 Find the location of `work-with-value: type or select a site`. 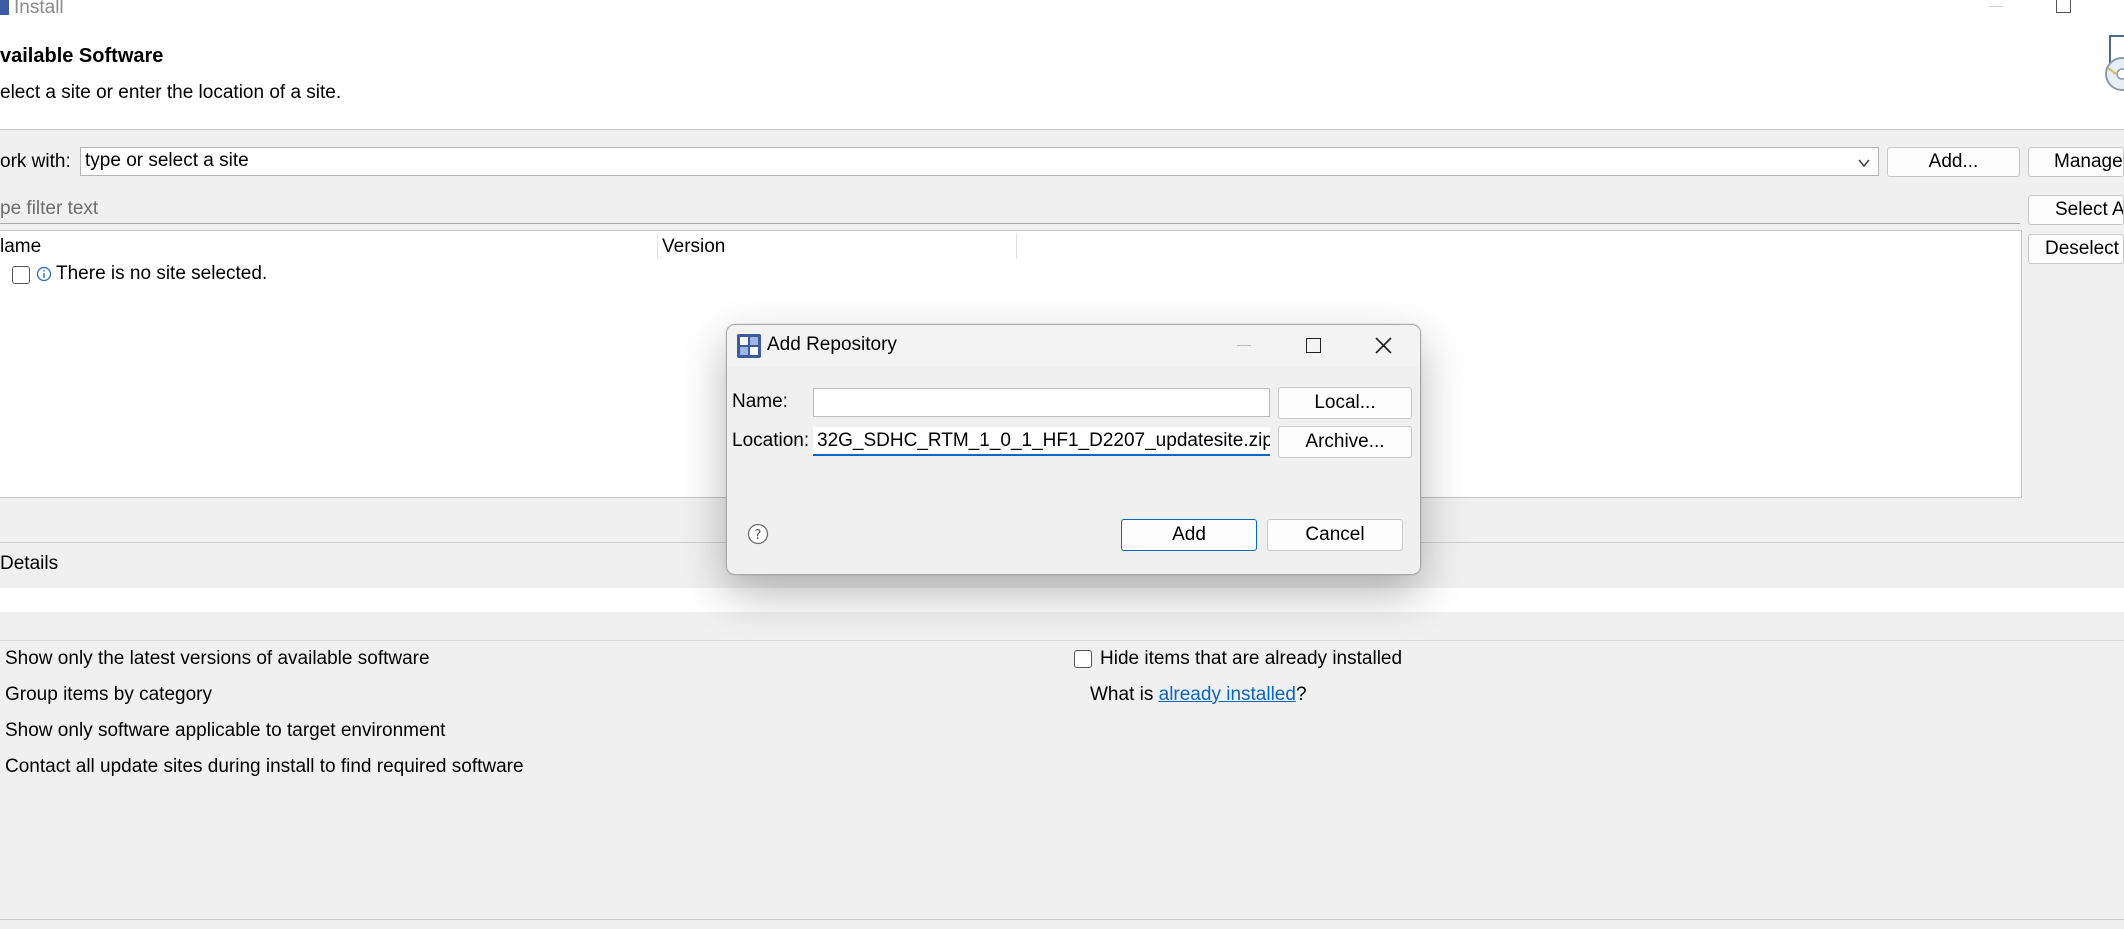

work-with-value: type or select a site is located at coordinates (167, 160).